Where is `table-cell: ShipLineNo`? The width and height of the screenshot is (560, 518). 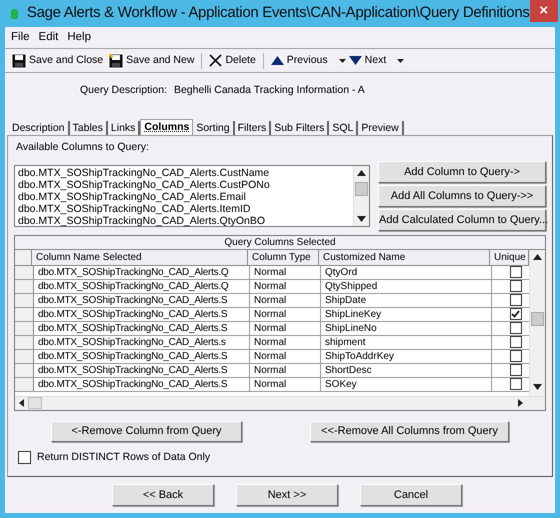
table-cell: ShipLineNo is located at coordinates (406, 328).